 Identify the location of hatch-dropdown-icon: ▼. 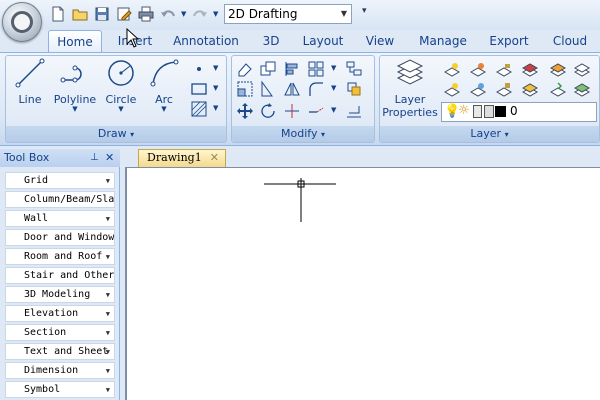
(215, 108).